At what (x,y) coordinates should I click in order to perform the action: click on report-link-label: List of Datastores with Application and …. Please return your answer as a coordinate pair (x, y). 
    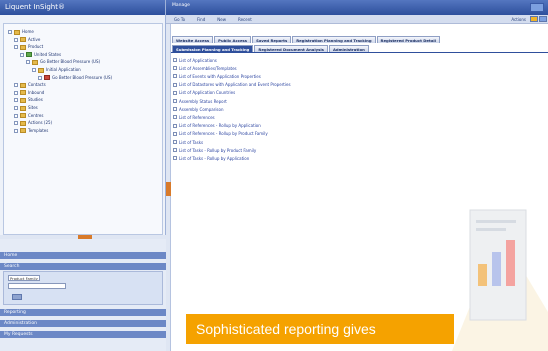
    Looking at the image, I should click on (235, 84).